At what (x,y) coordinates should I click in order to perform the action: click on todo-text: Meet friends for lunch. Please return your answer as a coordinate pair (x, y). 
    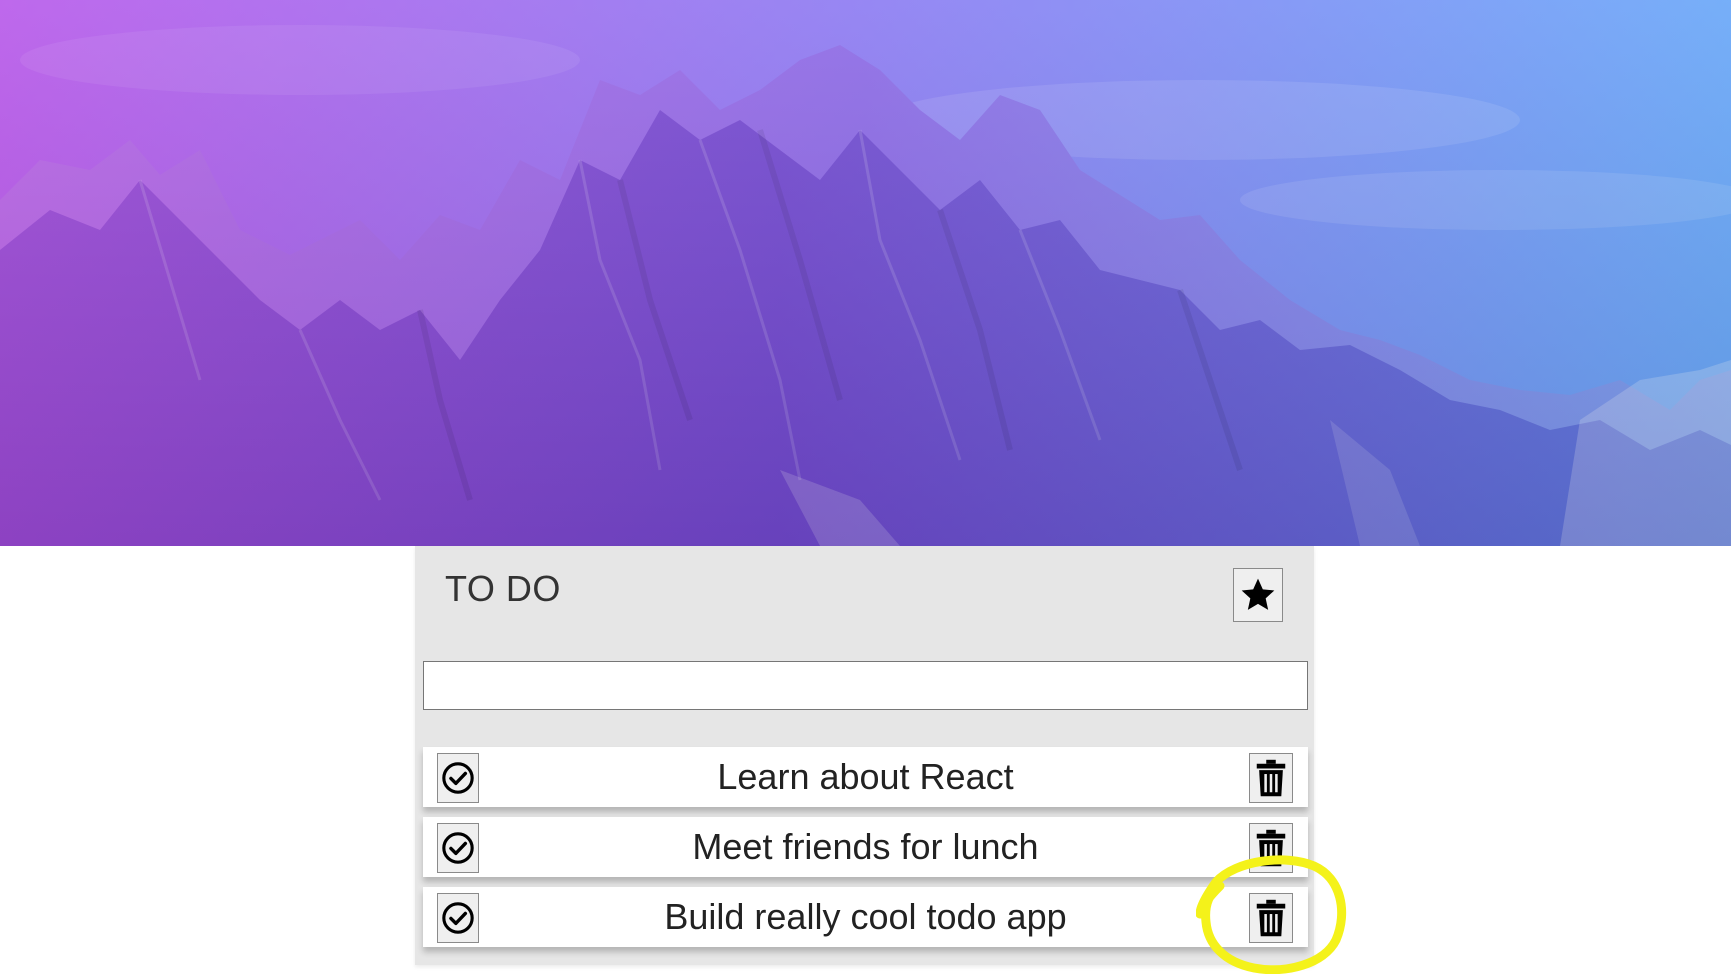
    Looking at the image, I should click on (865, 846).